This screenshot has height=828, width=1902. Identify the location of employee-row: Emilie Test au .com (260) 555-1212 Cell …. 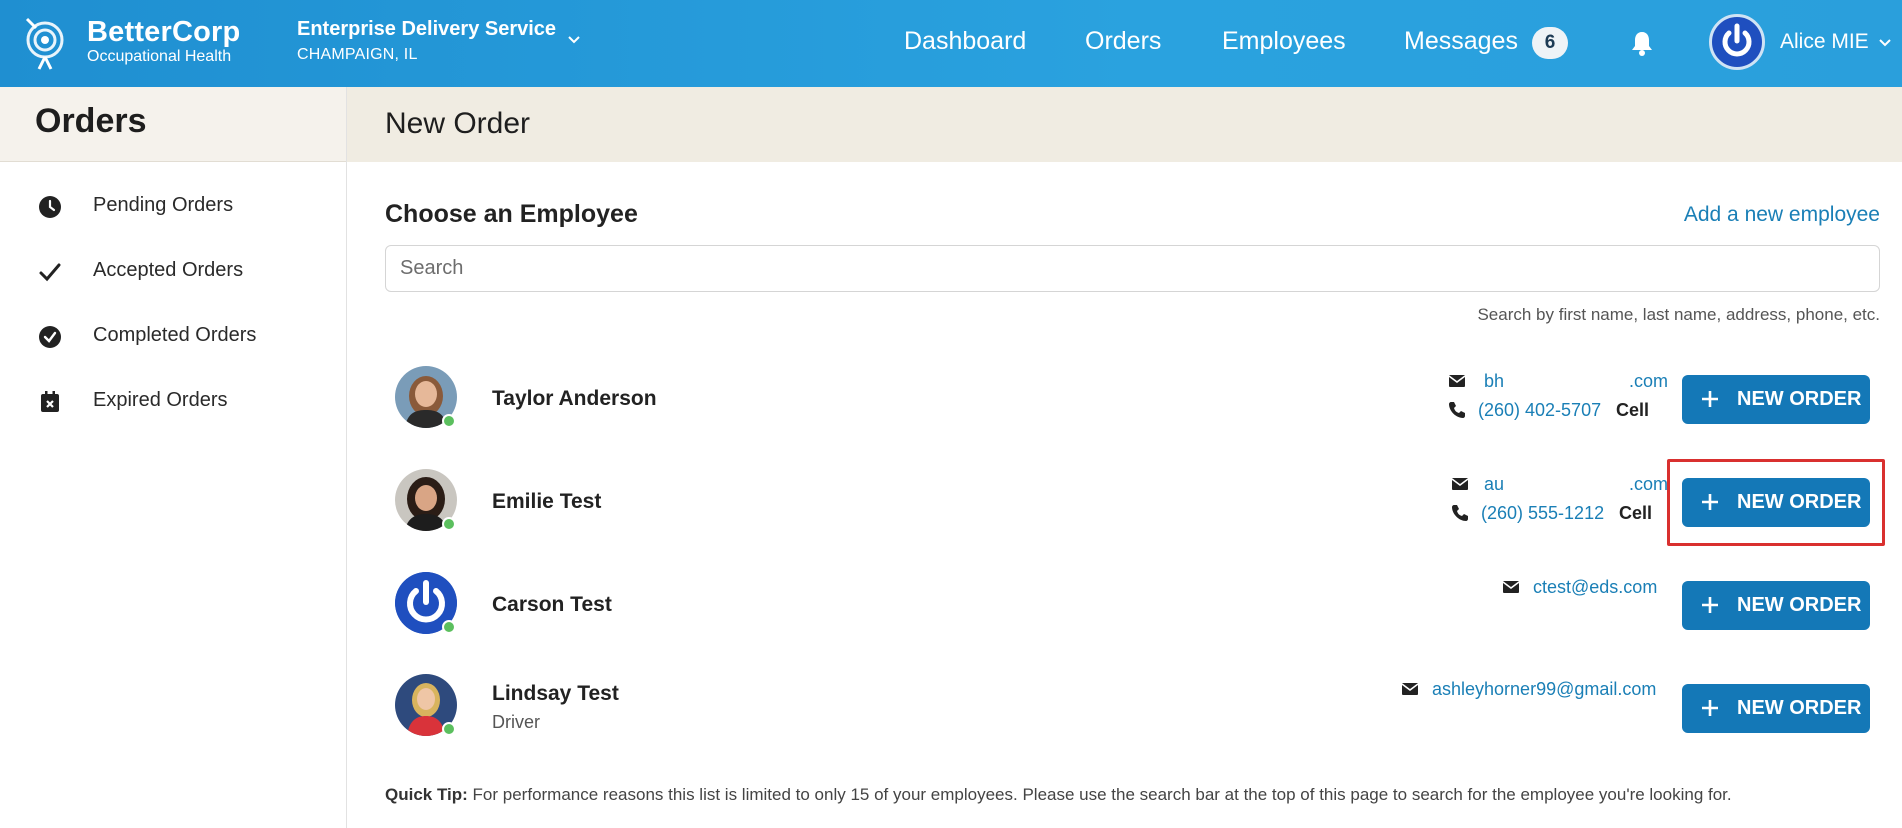
(1133, 502).